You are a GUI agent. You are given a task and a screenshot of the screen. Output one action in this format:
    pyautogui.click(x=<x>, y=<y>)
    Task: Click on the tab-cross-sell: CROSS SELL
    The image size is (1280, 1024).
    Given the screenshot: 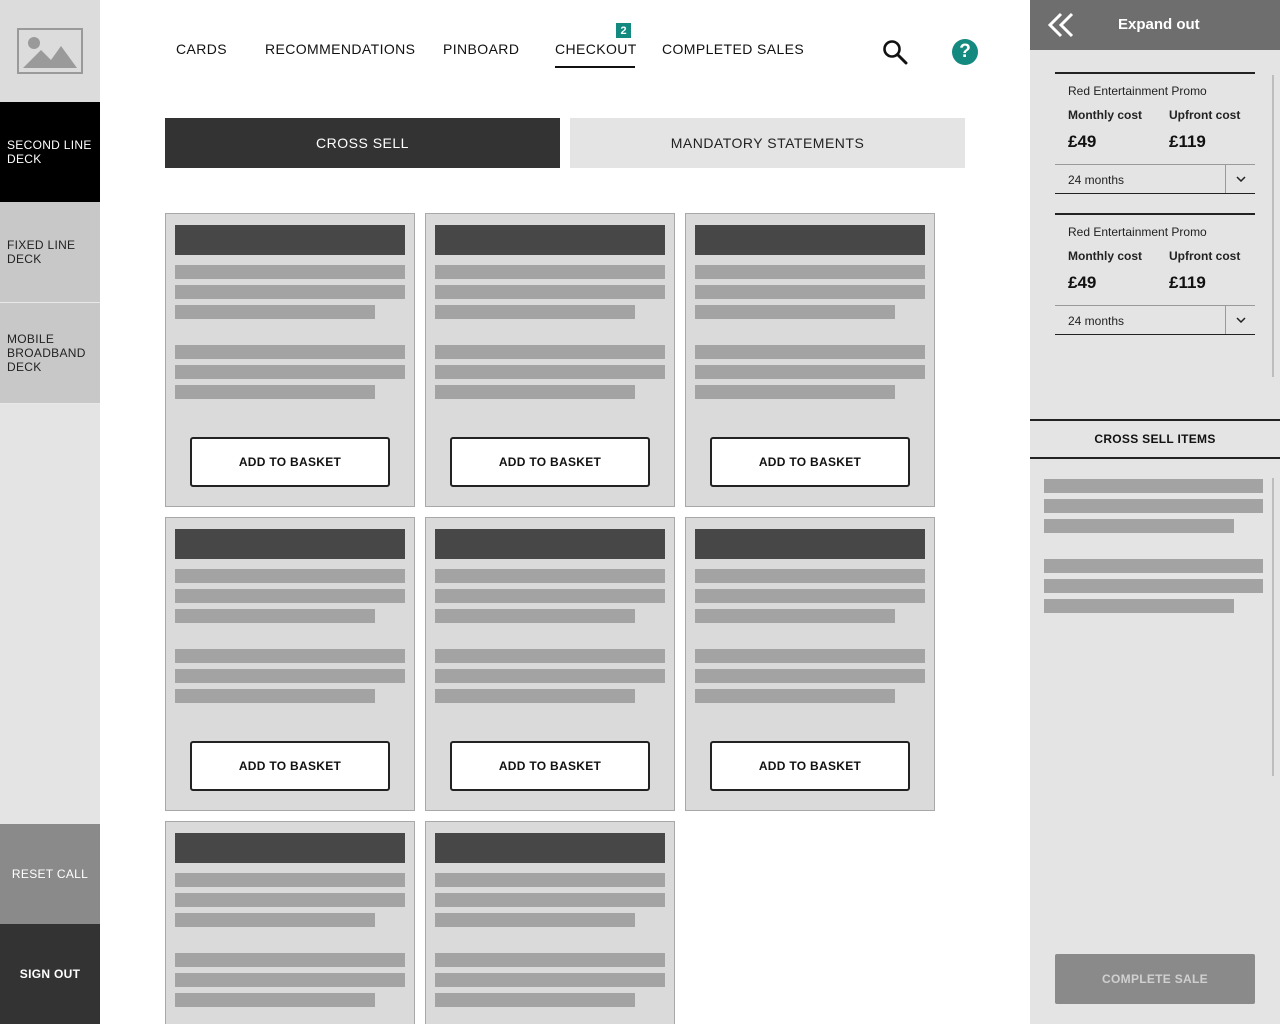 What is the action you would take?
    pyautogui.click(x=362, y=143)
    